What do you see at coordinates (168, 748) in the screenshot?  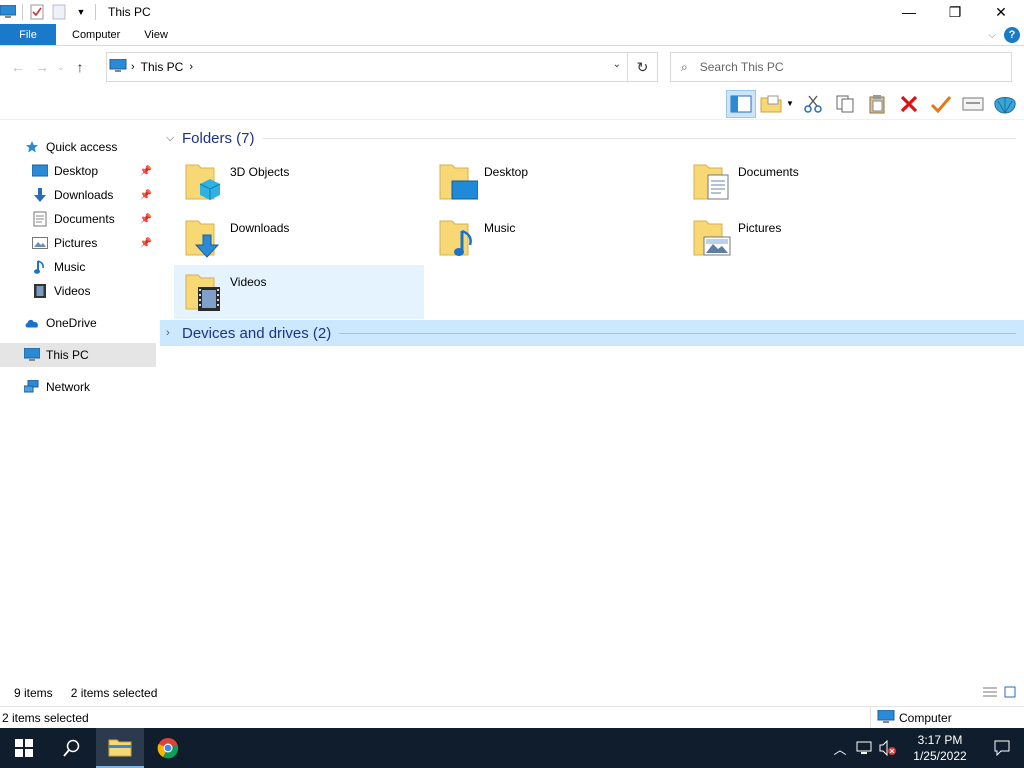 I see `chrome-taskbar-button` at bounding box center [168, 748].